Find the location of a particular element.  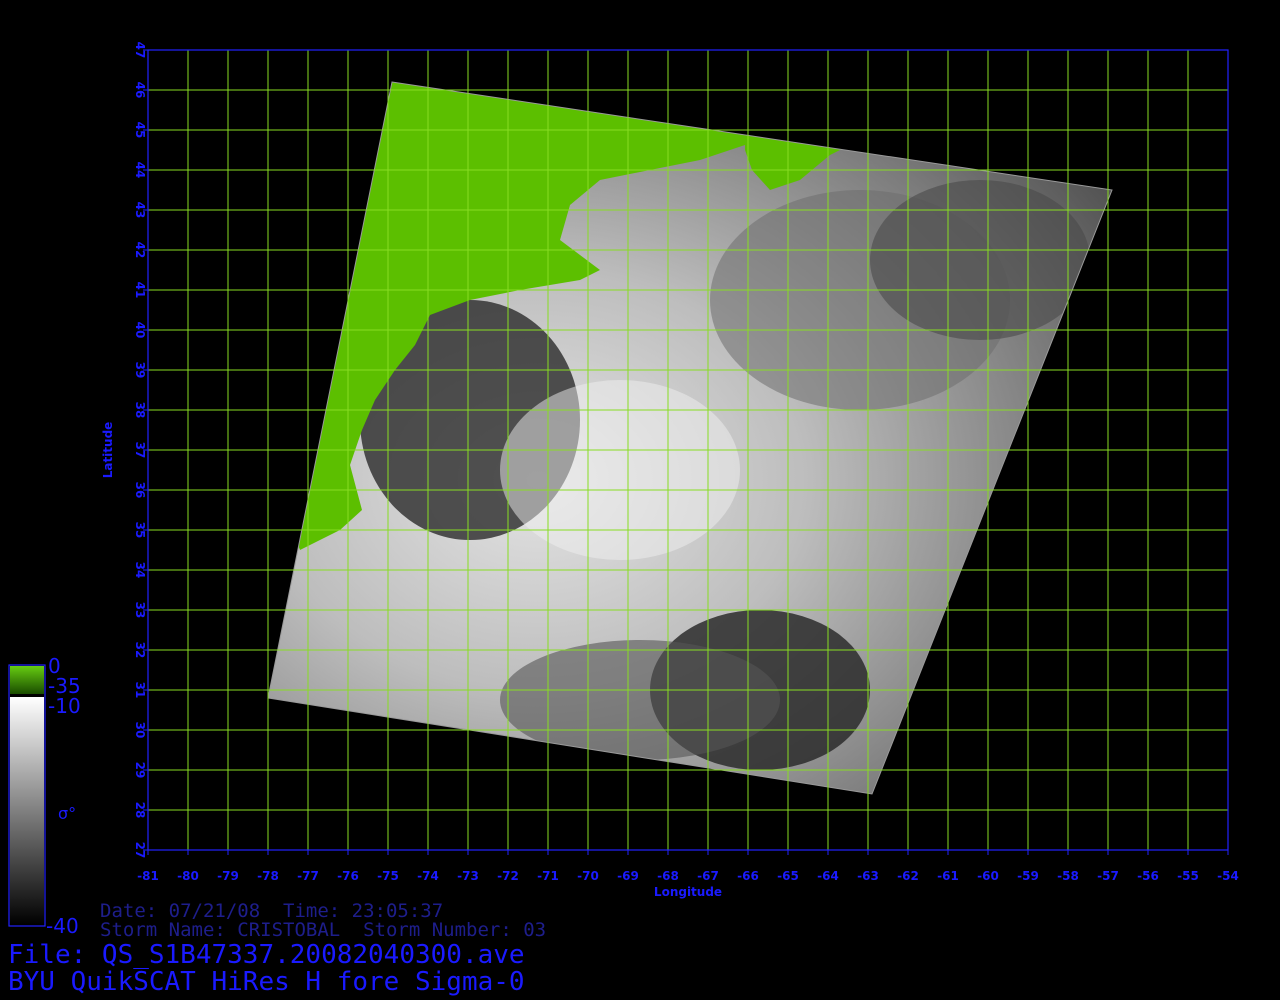

latitude-tick-label: 40 is located at coordinates (140, 330).